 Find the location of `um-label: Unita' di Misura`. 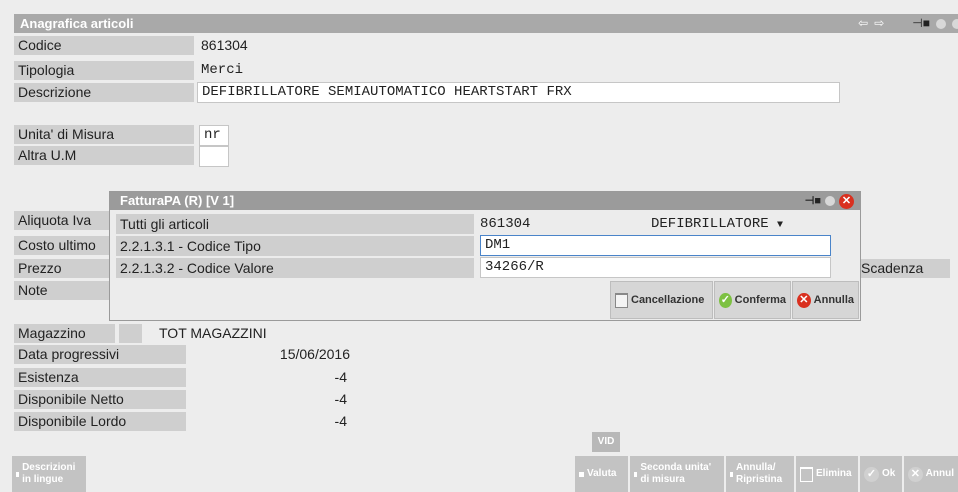

um-label: Unita' di Misura is located at coordinates (104, 134).